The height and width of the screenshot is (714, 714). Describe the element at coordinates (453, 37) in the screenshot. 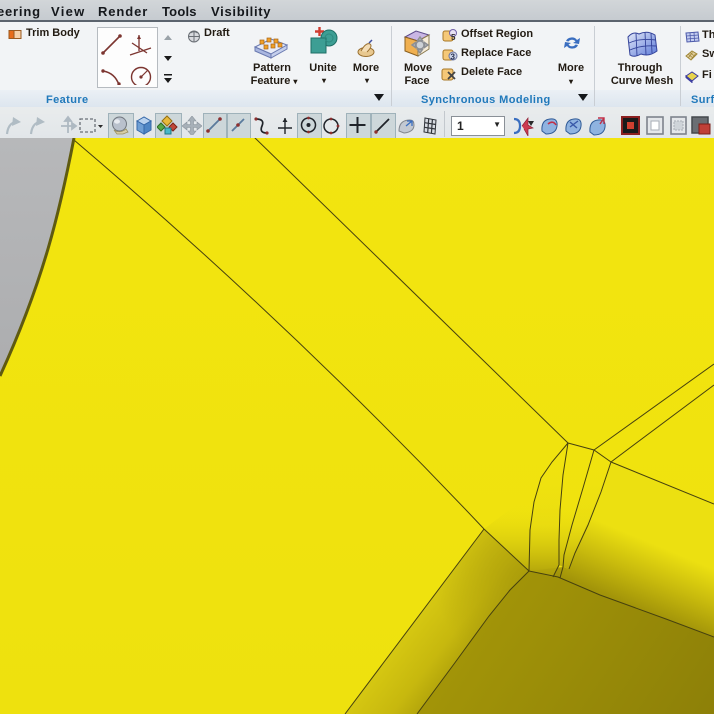

I see `svg-text: 5` at that location.